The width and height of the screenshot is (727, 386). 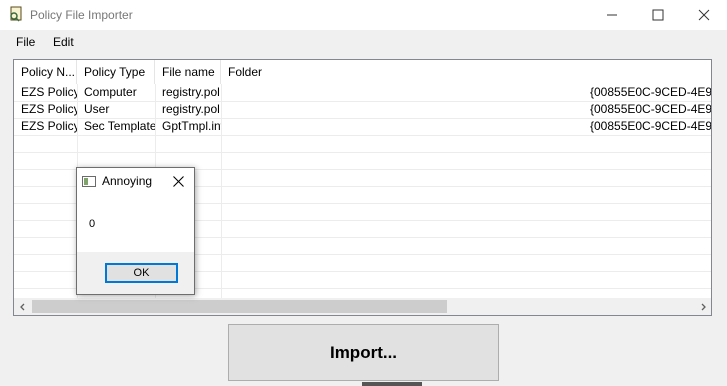 I want to click on close-button, so click(x=704, y=15).